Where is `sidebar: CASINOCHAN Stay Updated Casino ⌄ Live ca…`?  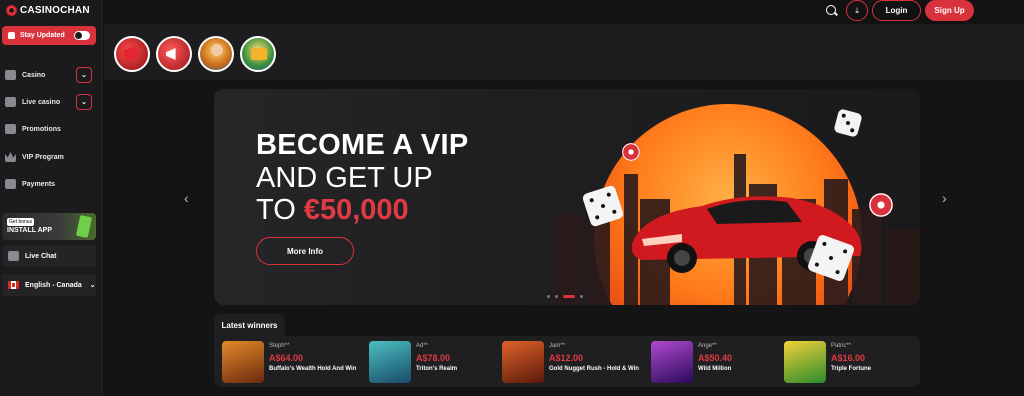 sidebar: CASINOCHAN Stay Updated Casino ⌄ Live ca… is located at coordinates (51, 198).